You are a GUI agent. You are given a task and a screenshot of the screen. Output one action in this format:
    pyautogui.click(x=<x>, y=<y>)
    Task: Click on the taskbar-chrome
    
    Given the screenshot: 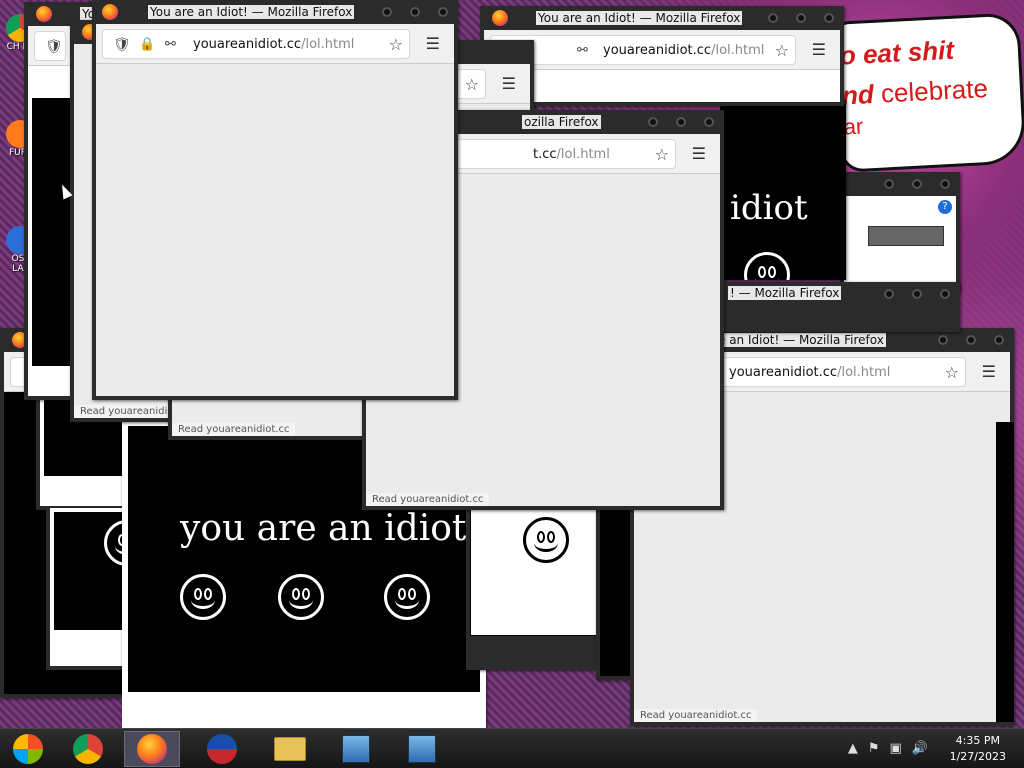 What is the action you would take?
    pyautogui.click(x=88, y=749)
    